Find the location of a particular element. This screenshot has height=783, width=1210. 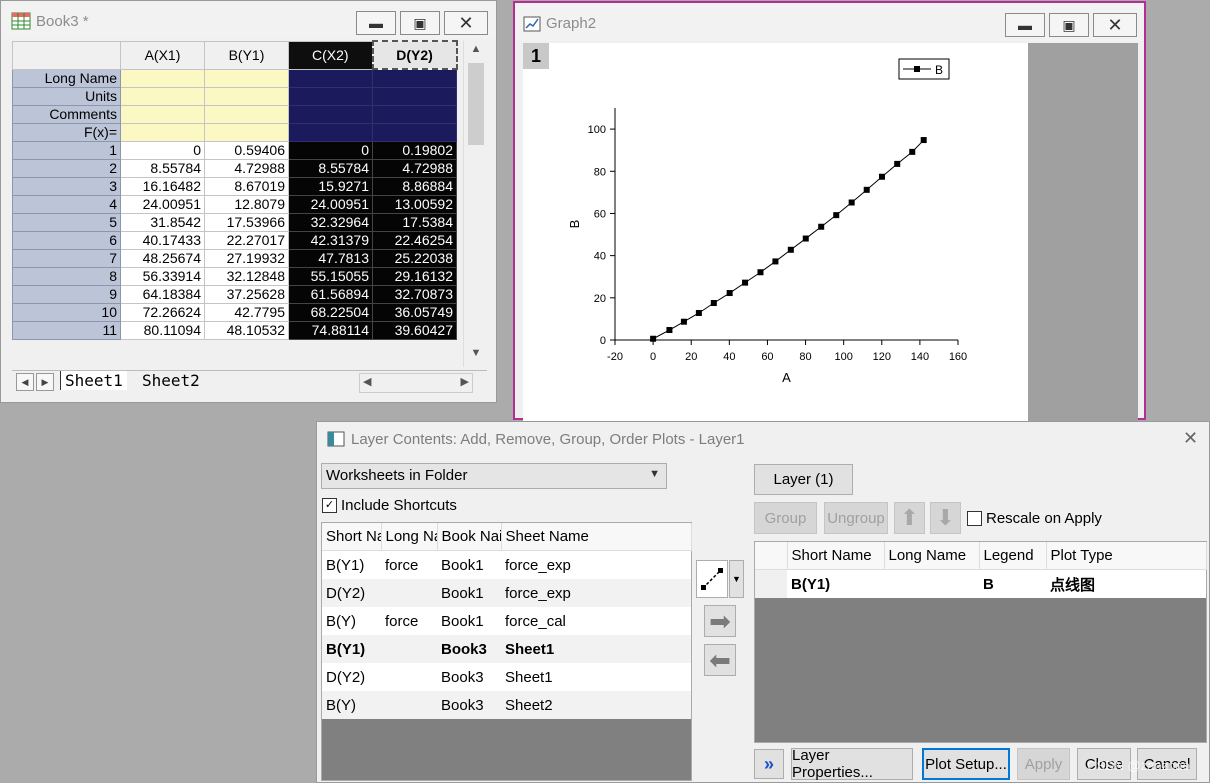

cell-c: 47.7813 is located at coordinates (330, 258).